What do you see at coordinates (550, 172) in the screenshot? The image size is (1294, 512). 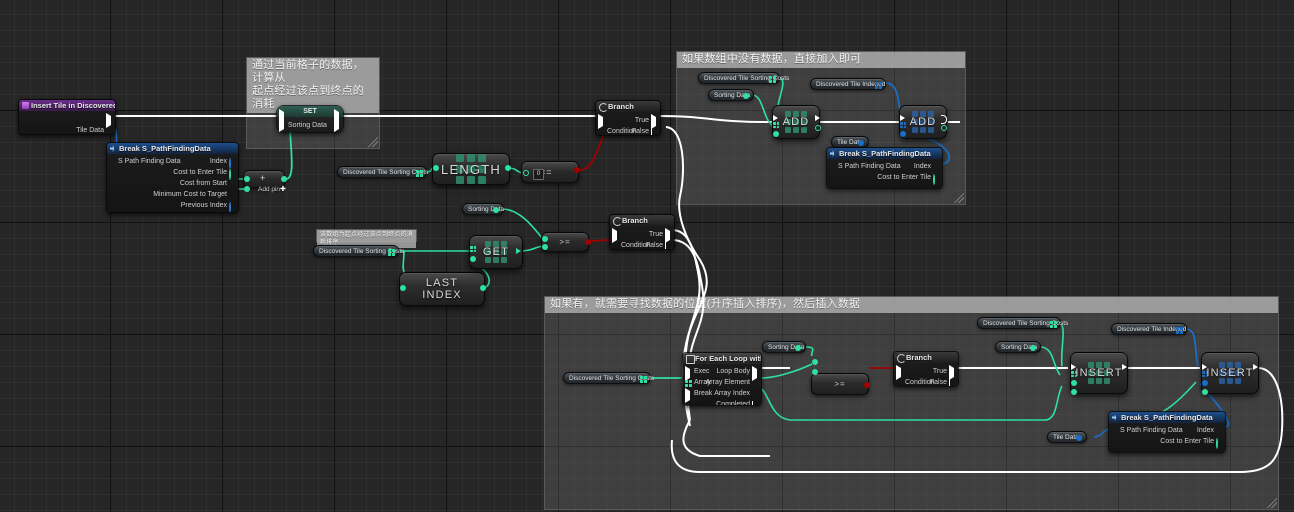 I see `node-equal: ==` at bounding box center [550, 172].